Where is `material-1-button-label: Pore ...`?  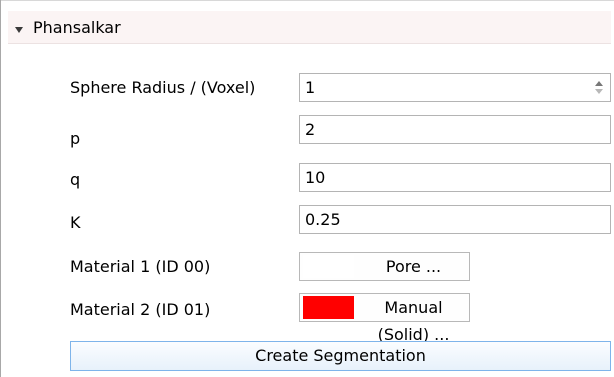
material-1-button-label: Pore ... is located at coordinates (413, 266).